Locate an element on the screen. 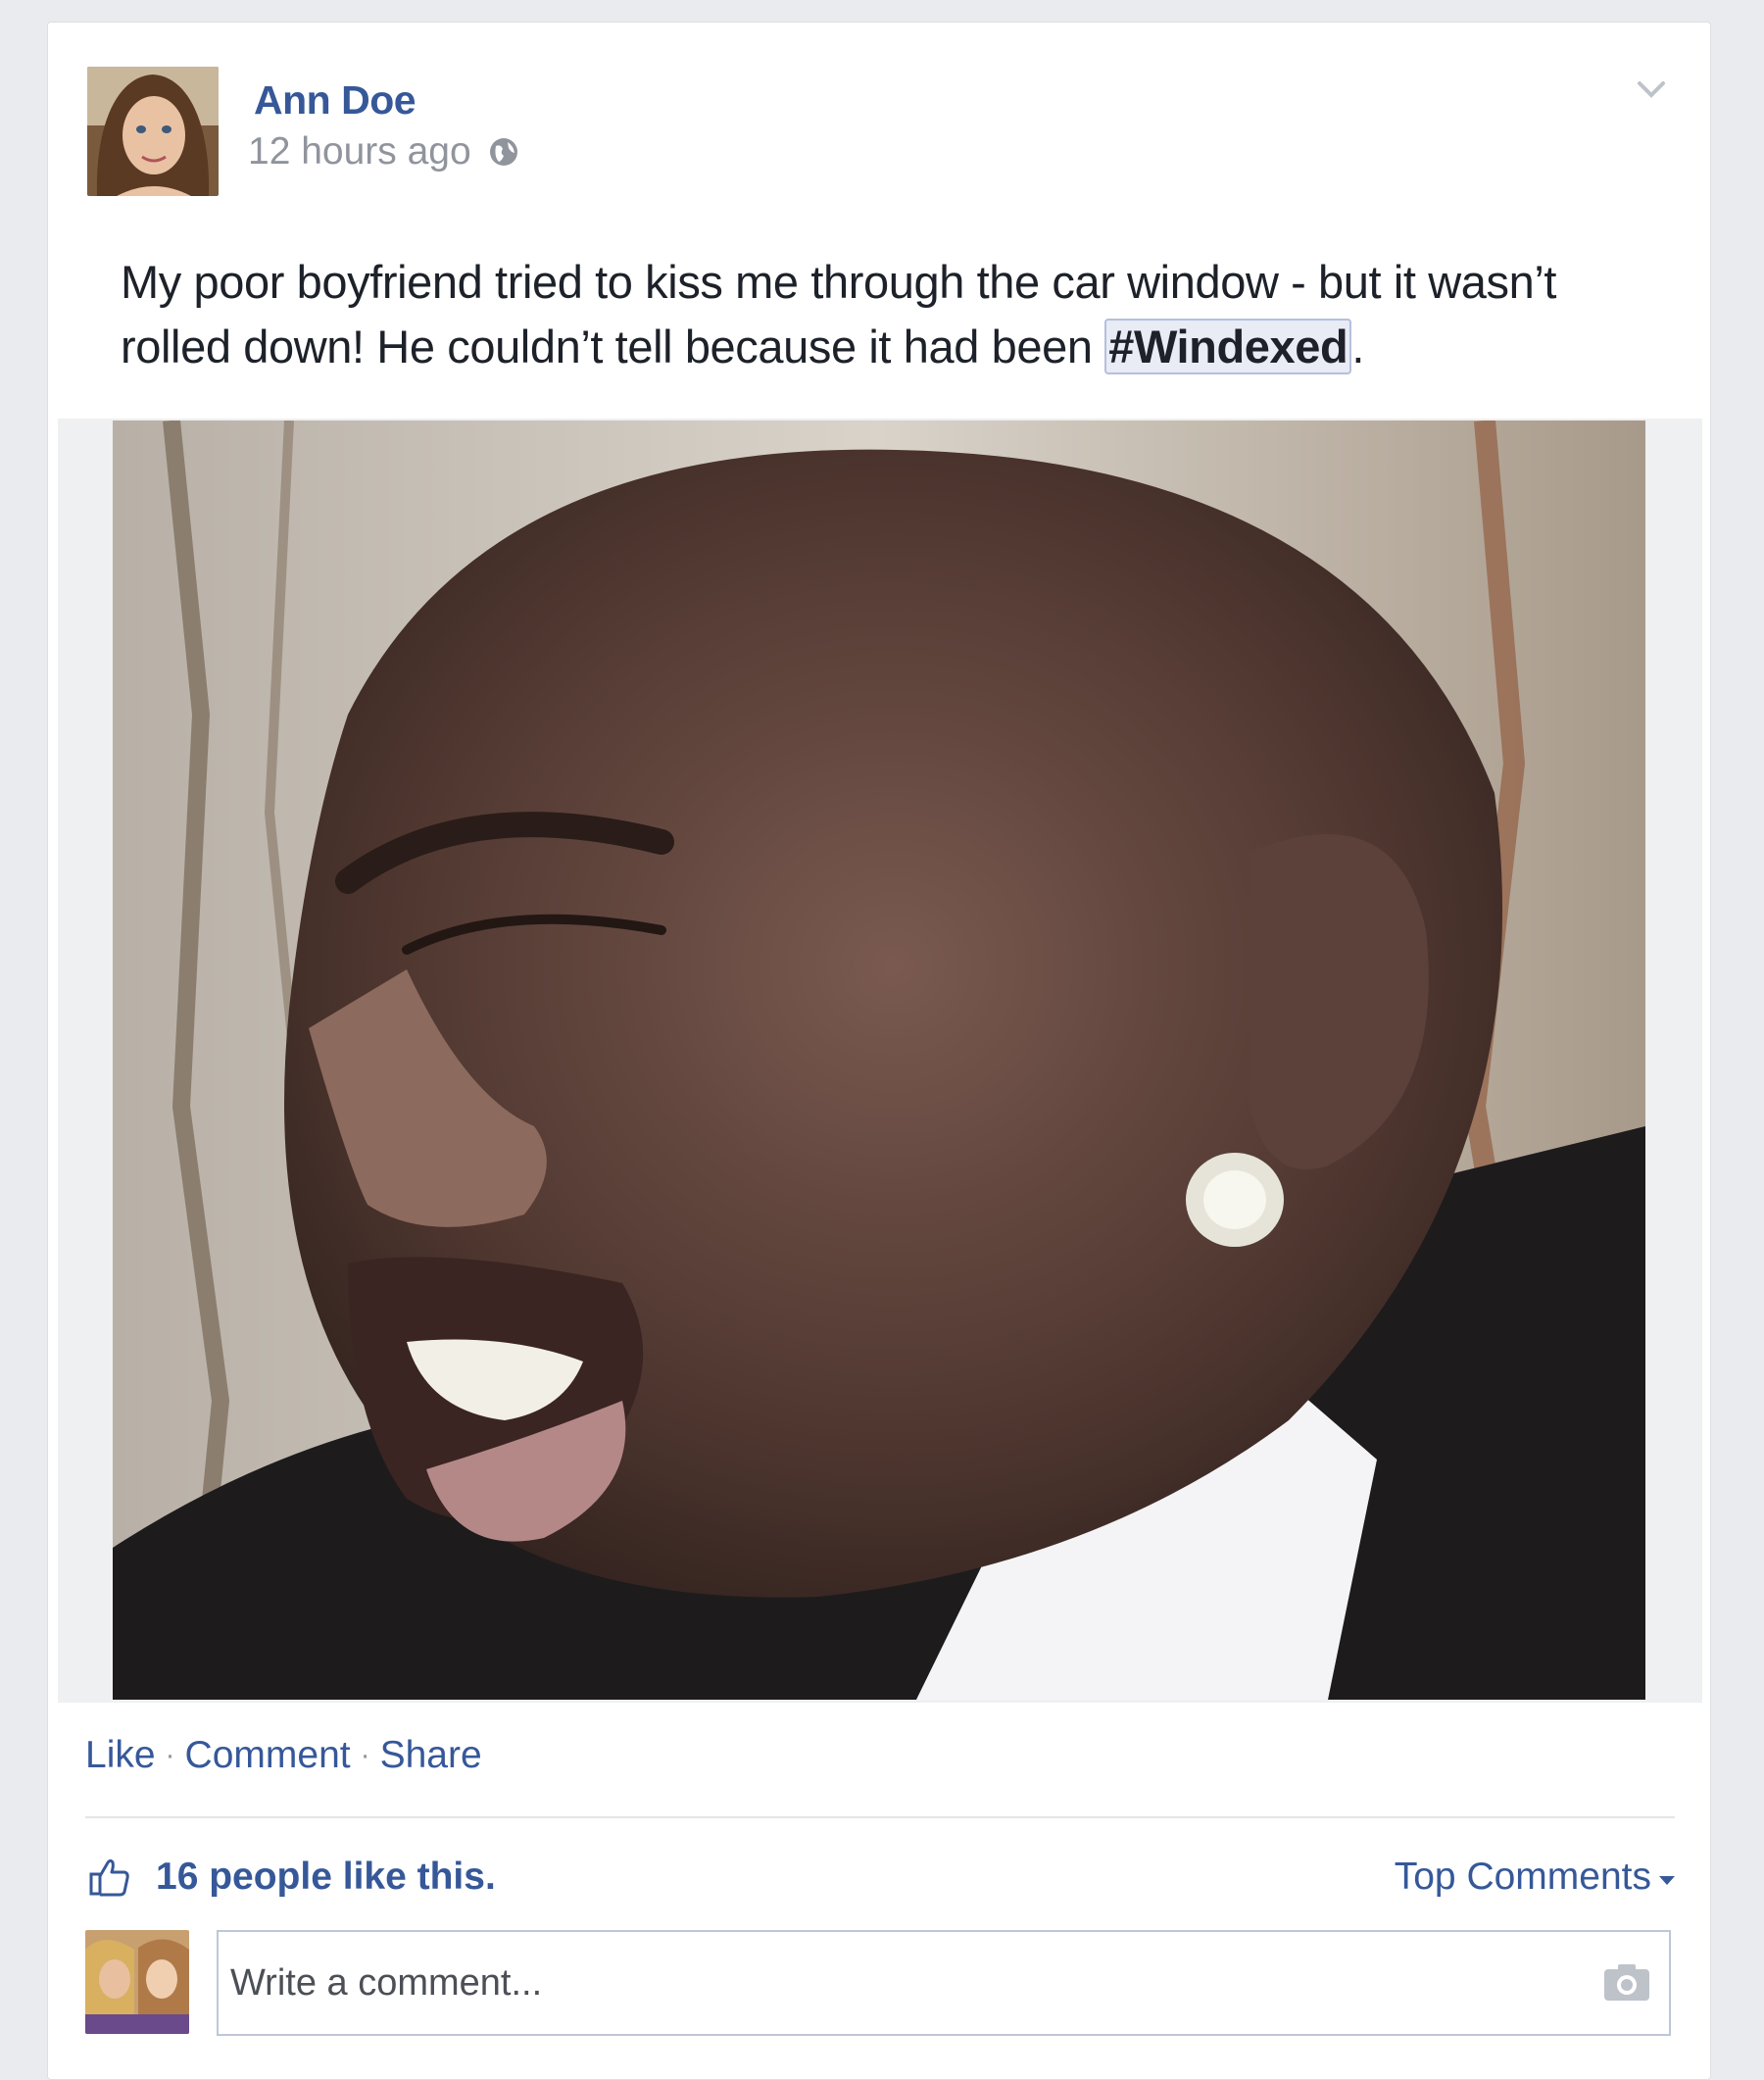 The image size is (1764, 2080). likes-count-link: 16 people like this. is located at coordinates (326, 1877).